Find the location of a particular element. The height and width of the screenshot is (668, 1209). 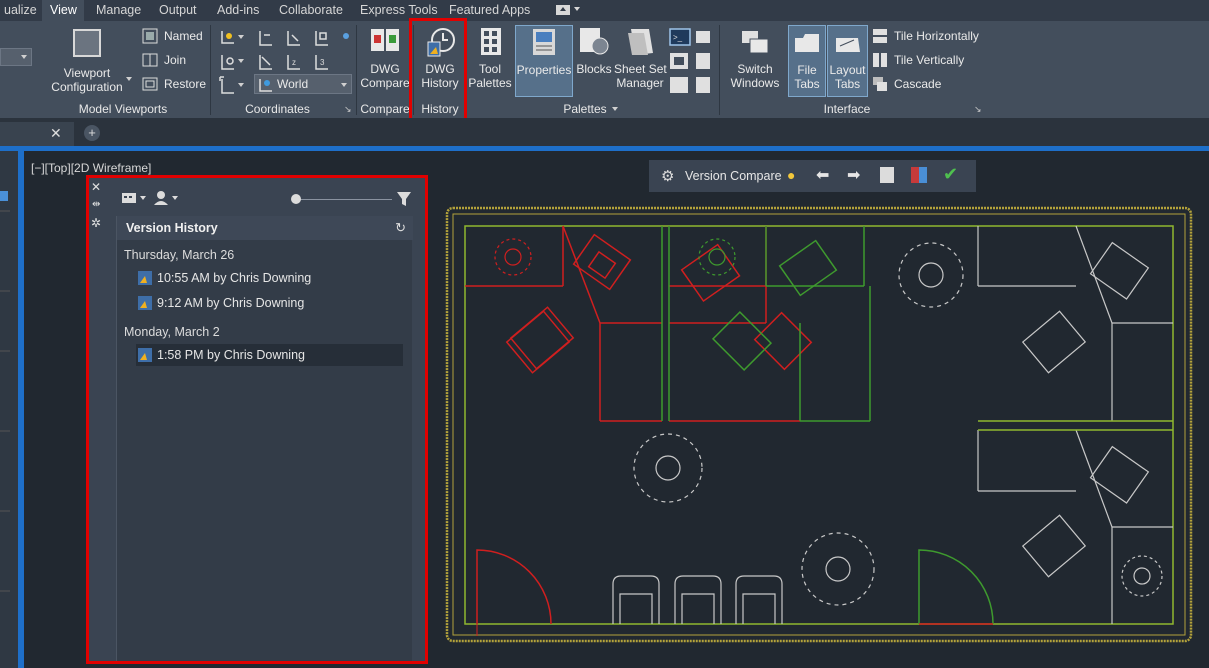

layout-tabs-icon is located at coordinates (847, 45).